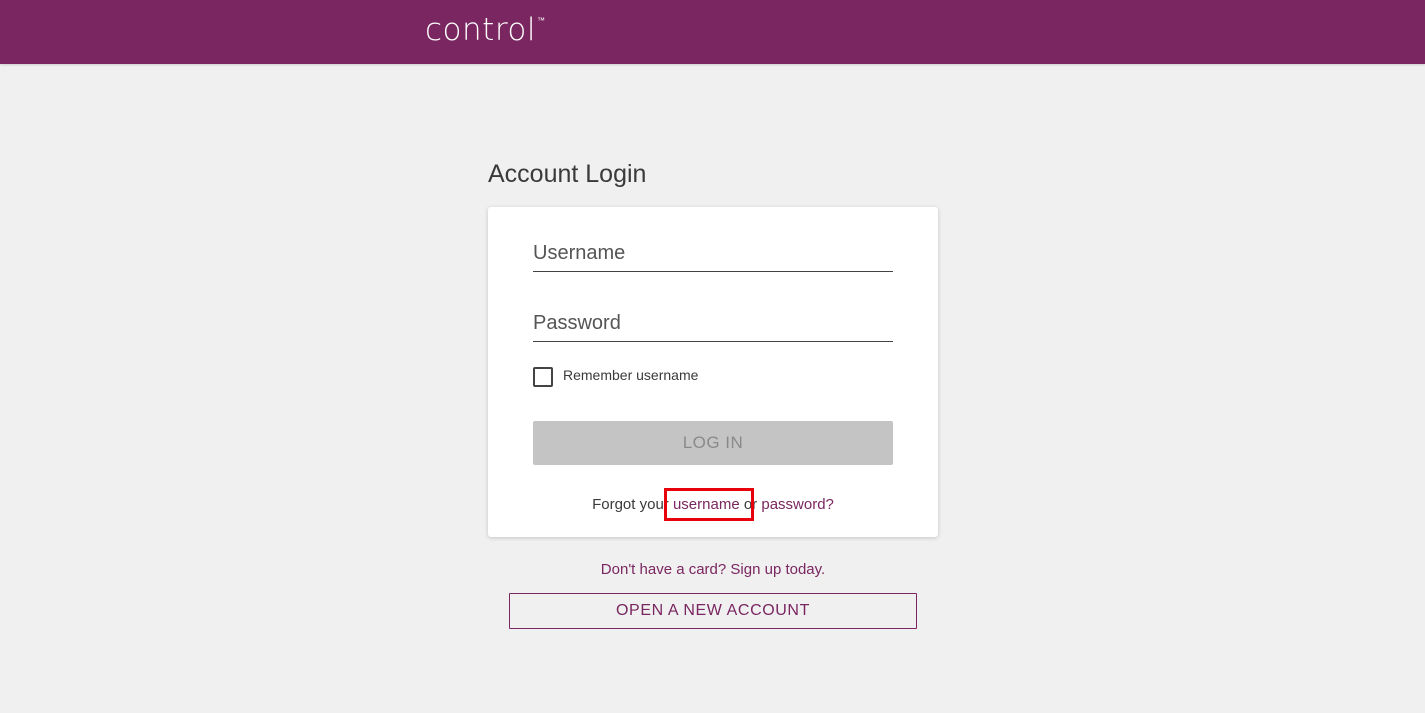 The width and height of the screenshot is (1425, 713). What do you see at coordinates (631, 375) in the screenshot?
I see `remember-username-label: Remember username` at bounding box center [631, 375].